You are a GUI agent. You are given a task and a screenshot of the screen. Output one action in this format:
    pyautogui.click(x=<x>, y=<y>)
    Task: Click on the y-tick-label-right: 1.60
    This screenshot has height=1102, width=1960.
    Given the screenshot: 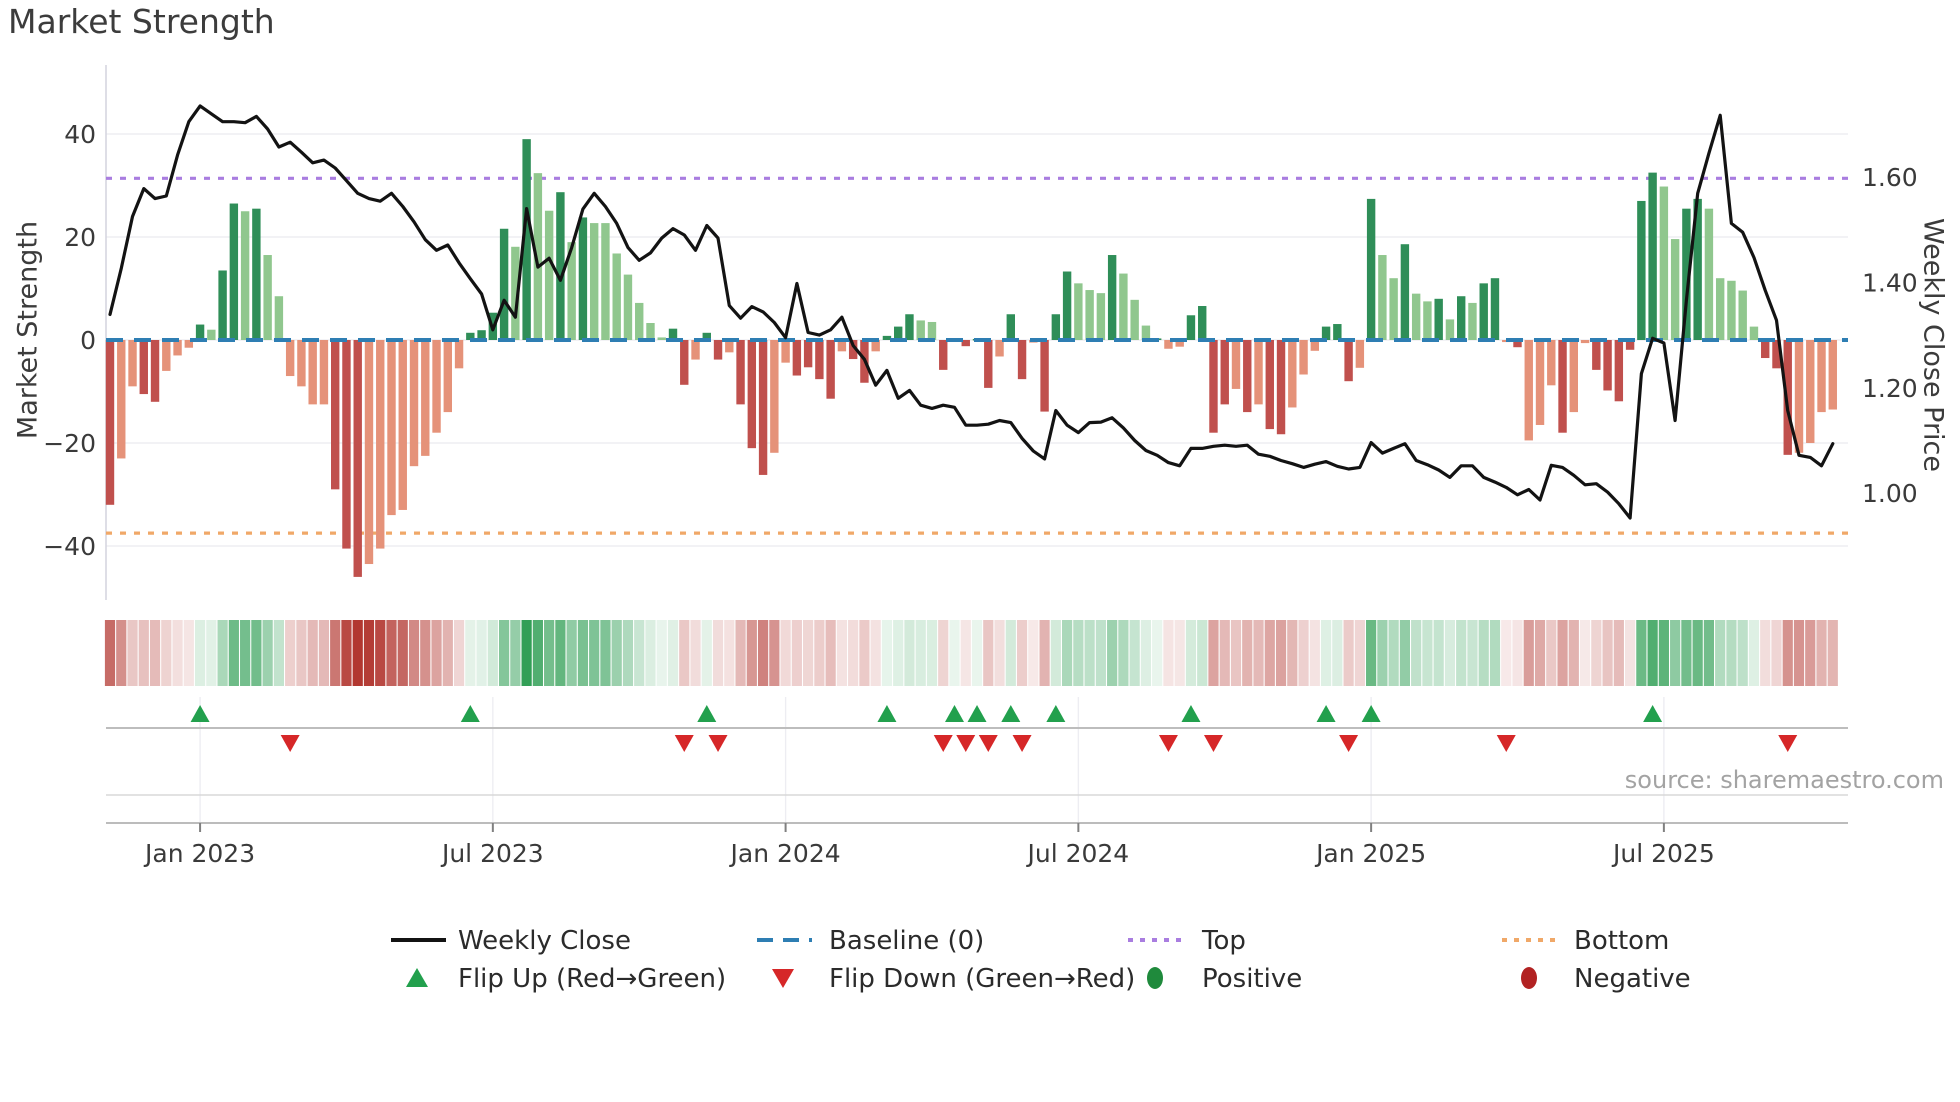 What is the action you would take?
    pyautogui.click(x=1890, y=177)
    